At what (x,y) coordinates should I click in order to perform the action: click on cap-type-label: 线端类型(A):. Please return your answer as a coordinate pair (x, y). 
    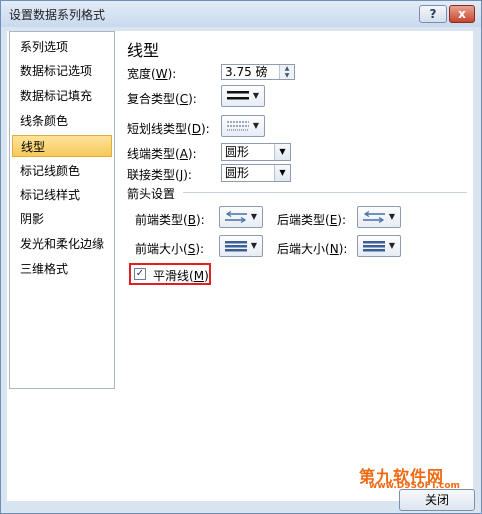
    Looking at the image, I should click on (162, 154).